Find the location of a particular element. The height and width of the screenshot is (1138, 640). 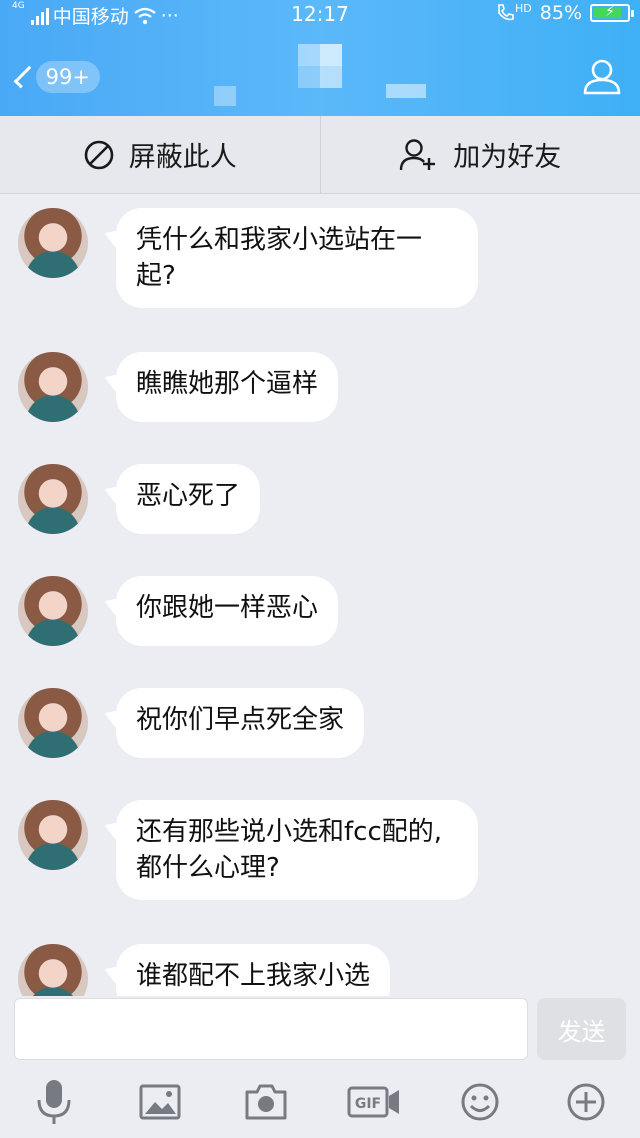

message-item: 还有那些说小选和fcc配的, 都什么心理? is located at coordinates (248, 850).